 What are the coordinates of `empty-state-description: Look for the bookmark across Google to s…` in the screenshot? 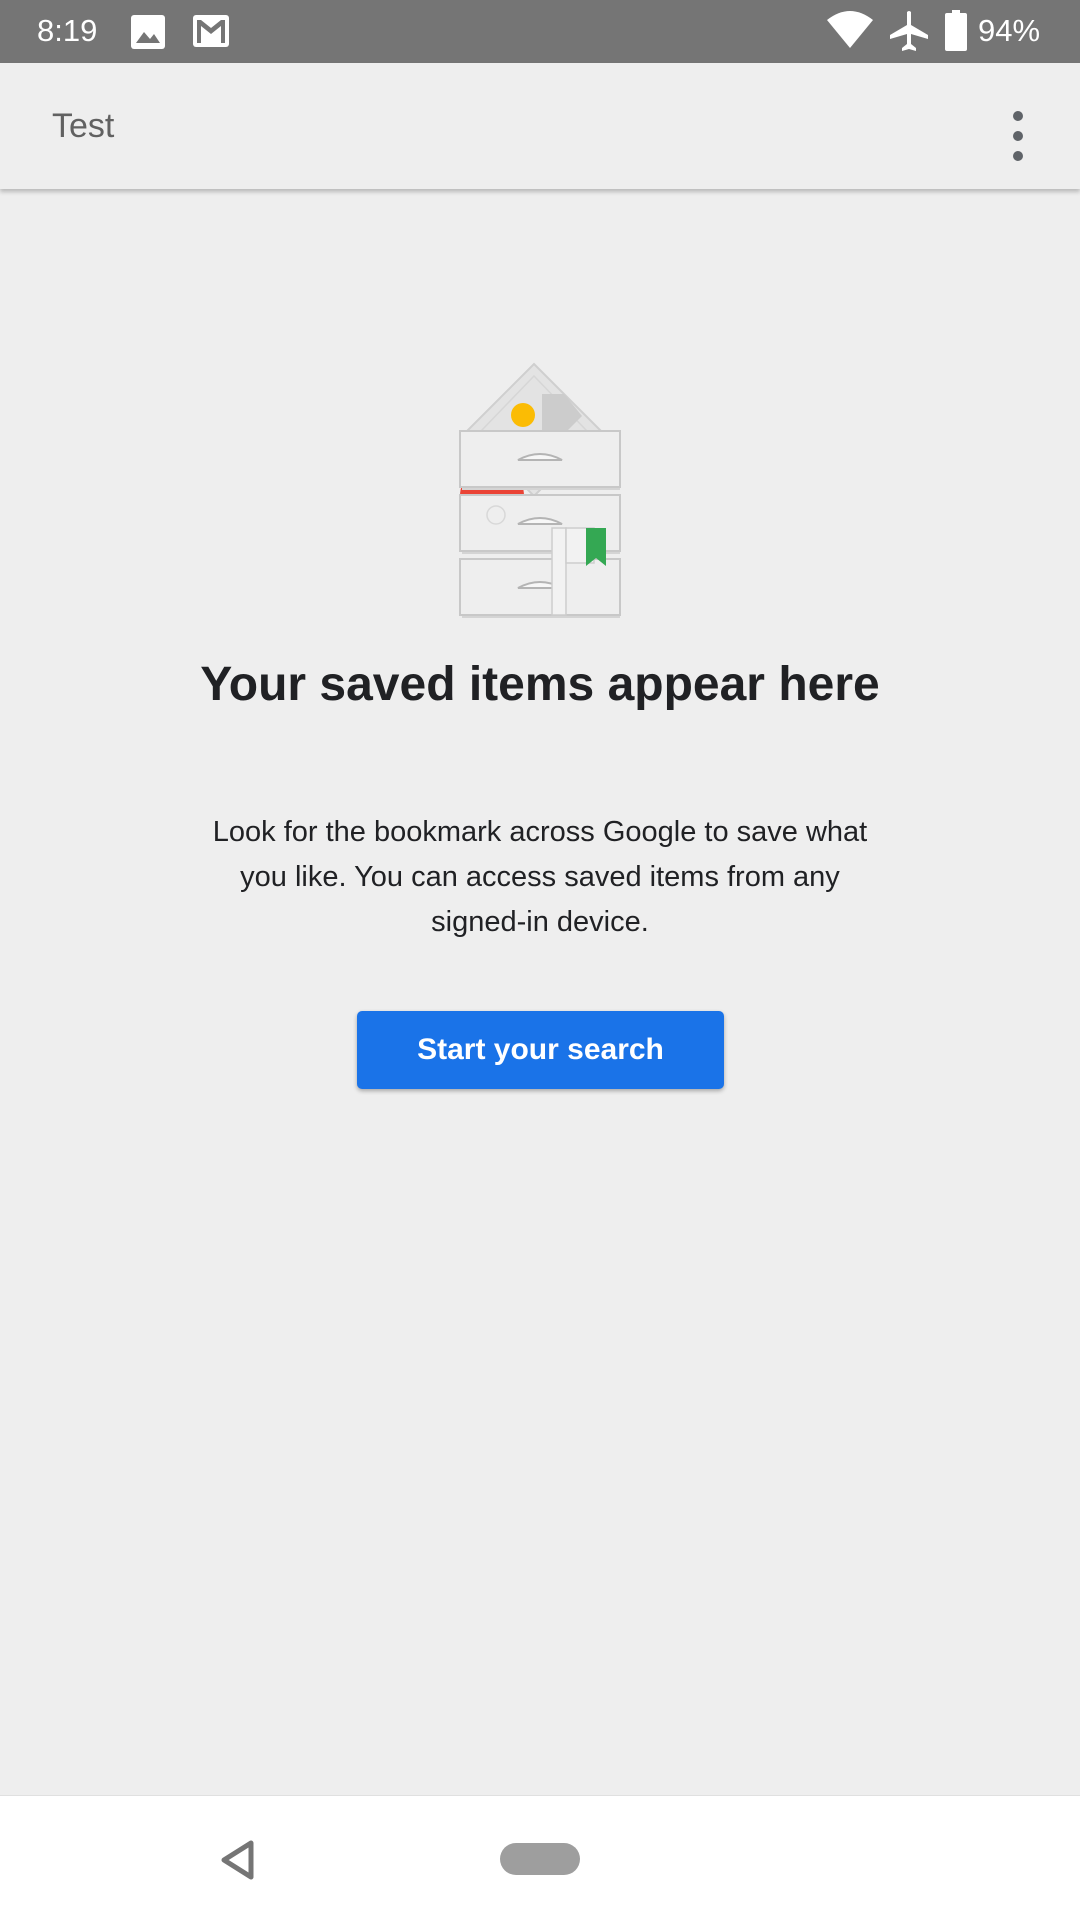 It's located at (540, 877).